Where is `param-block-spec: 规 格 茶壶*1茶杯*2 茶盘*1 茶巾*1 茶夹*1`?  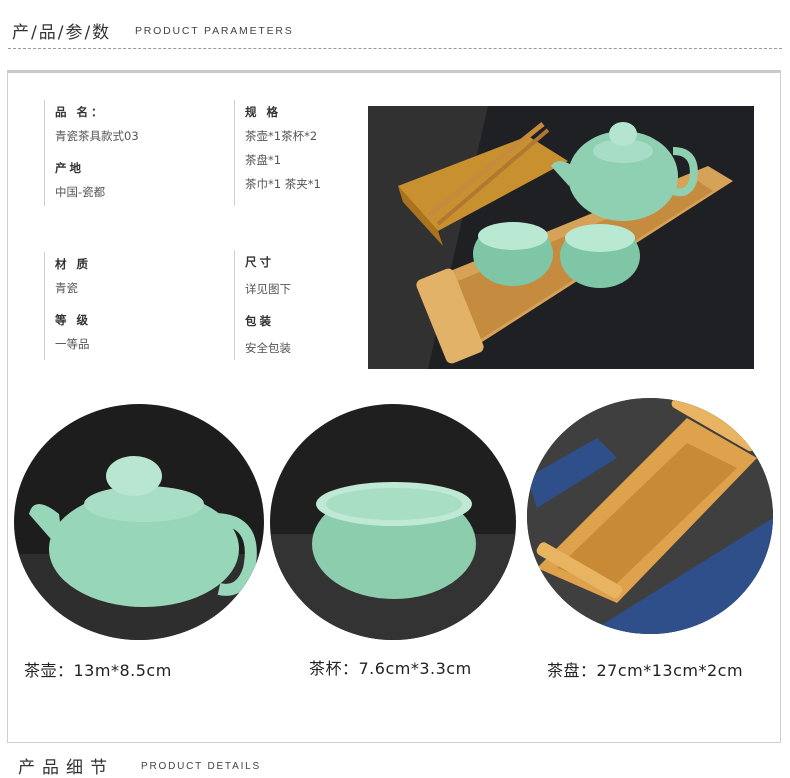
param-block-spec: 规 格 茶壶*1茶杯*2 茶盘*1 茶巾*1 茶夹*1 is located at coordinates (277, 153).